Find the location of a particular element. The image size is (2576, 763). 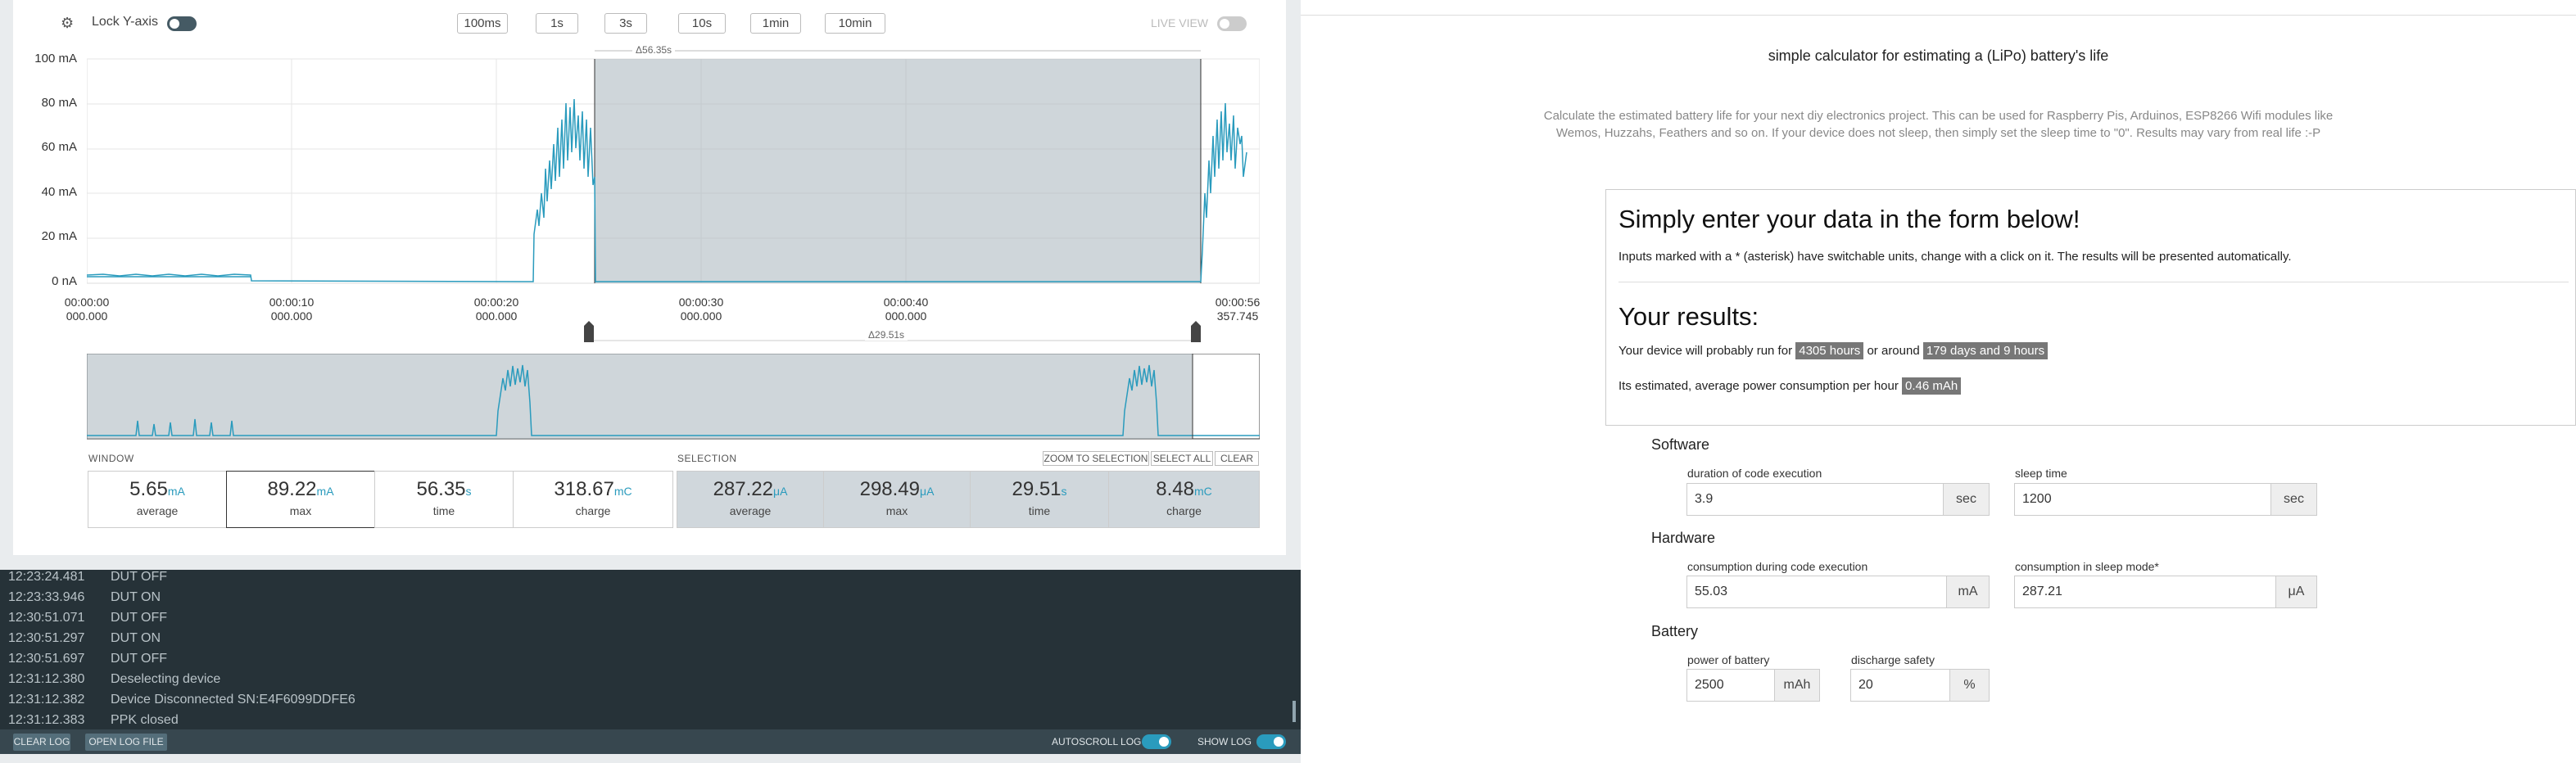

range-1s-button: 1s is located at coordinates (557, 23).